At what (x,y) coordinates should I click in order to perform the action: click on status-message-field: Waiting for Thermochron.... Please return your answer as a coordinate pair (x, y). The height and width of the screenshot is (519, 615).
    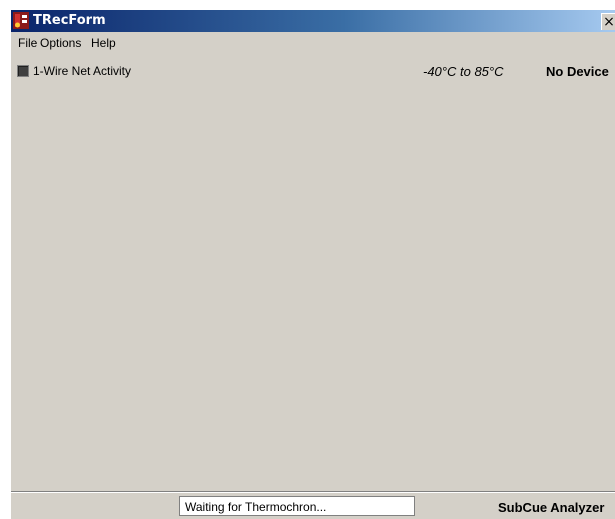
    Looking at the image, I should click on (297, 506).